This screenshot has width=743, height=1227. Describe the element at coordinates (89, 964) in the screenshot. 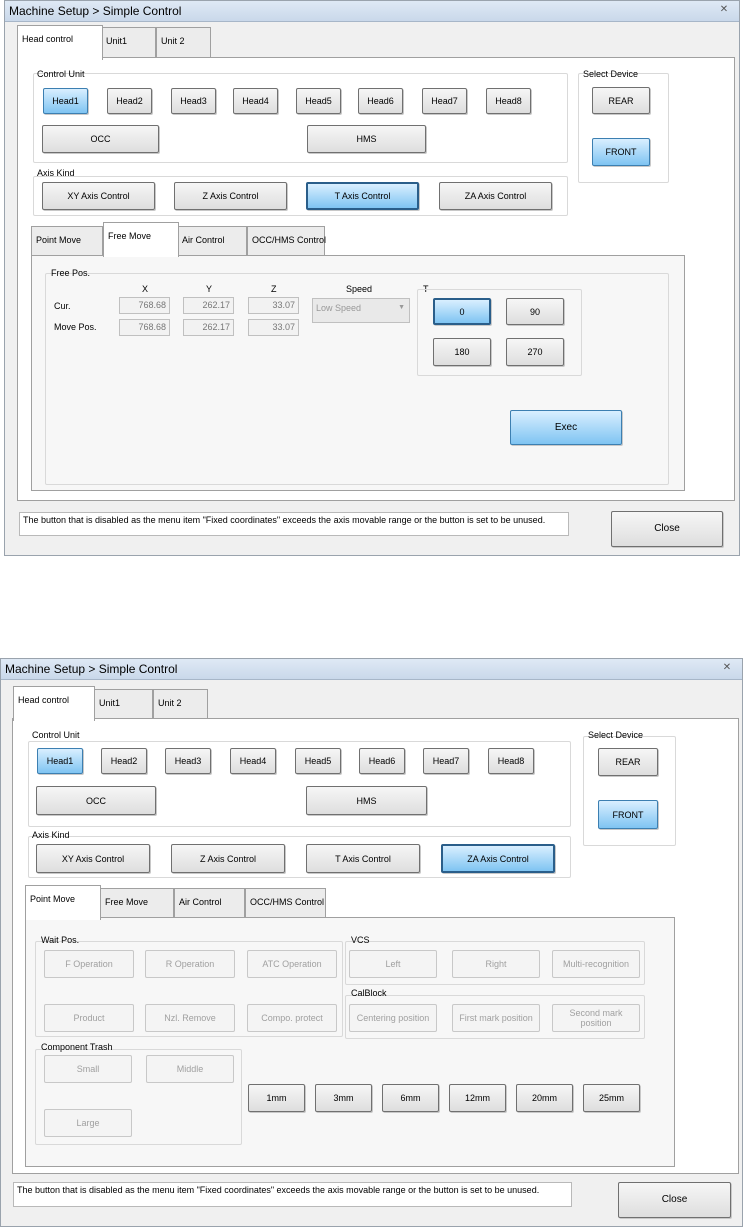

I see `f-operation-button: F Operation` at that location.